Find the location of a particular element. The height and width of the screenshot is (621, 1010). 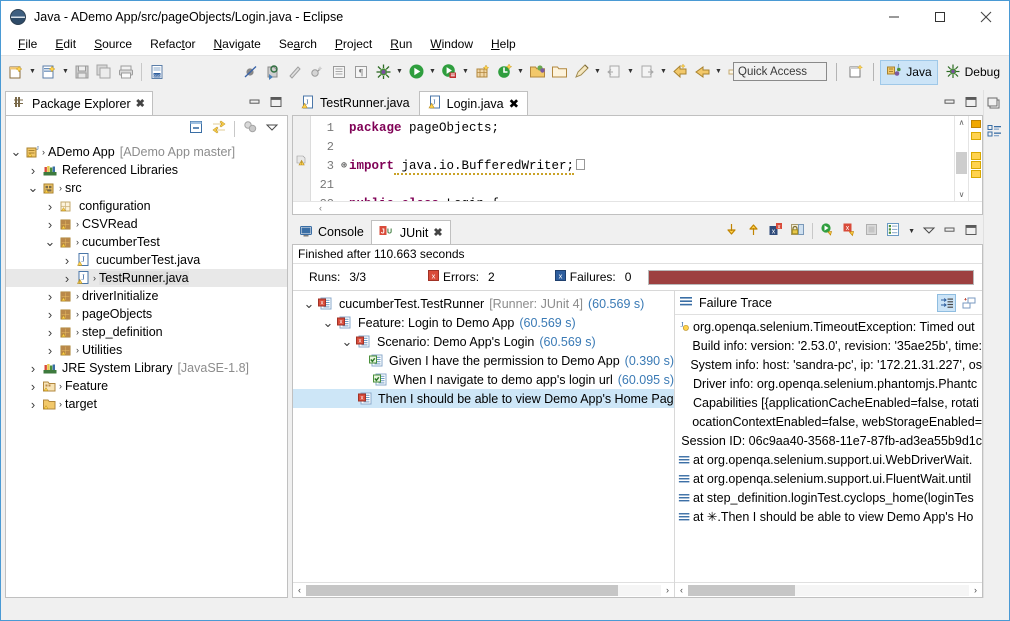

tab-testrunner-java: J TestRunner.java is located at coordinates (355, 103).